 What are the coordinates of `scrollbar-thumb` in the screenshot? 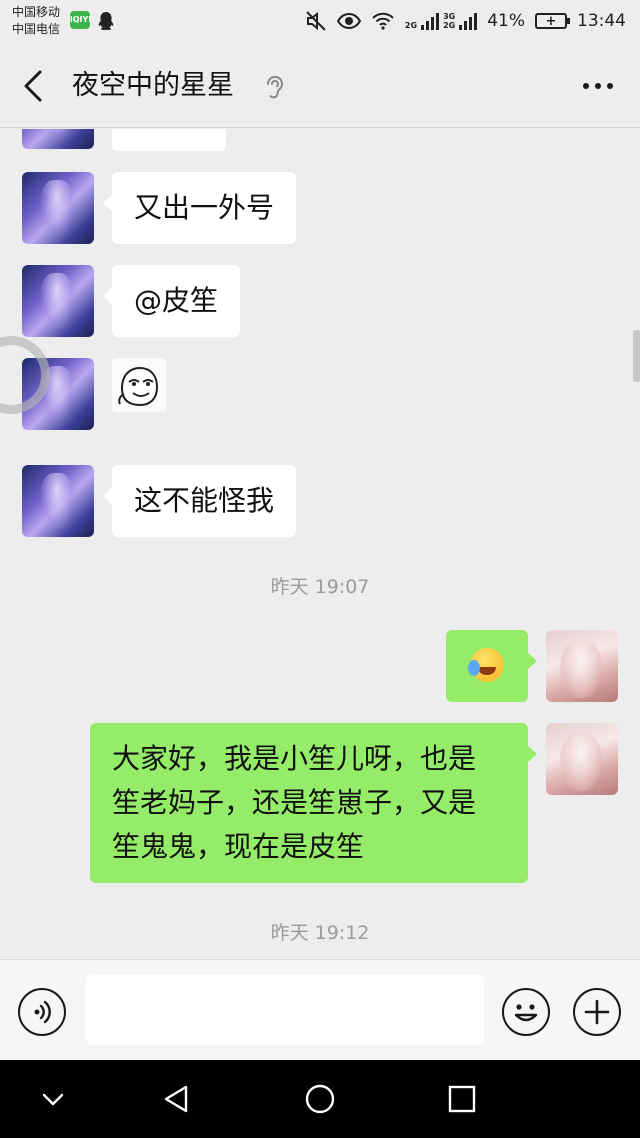 It's located at (636, 356).